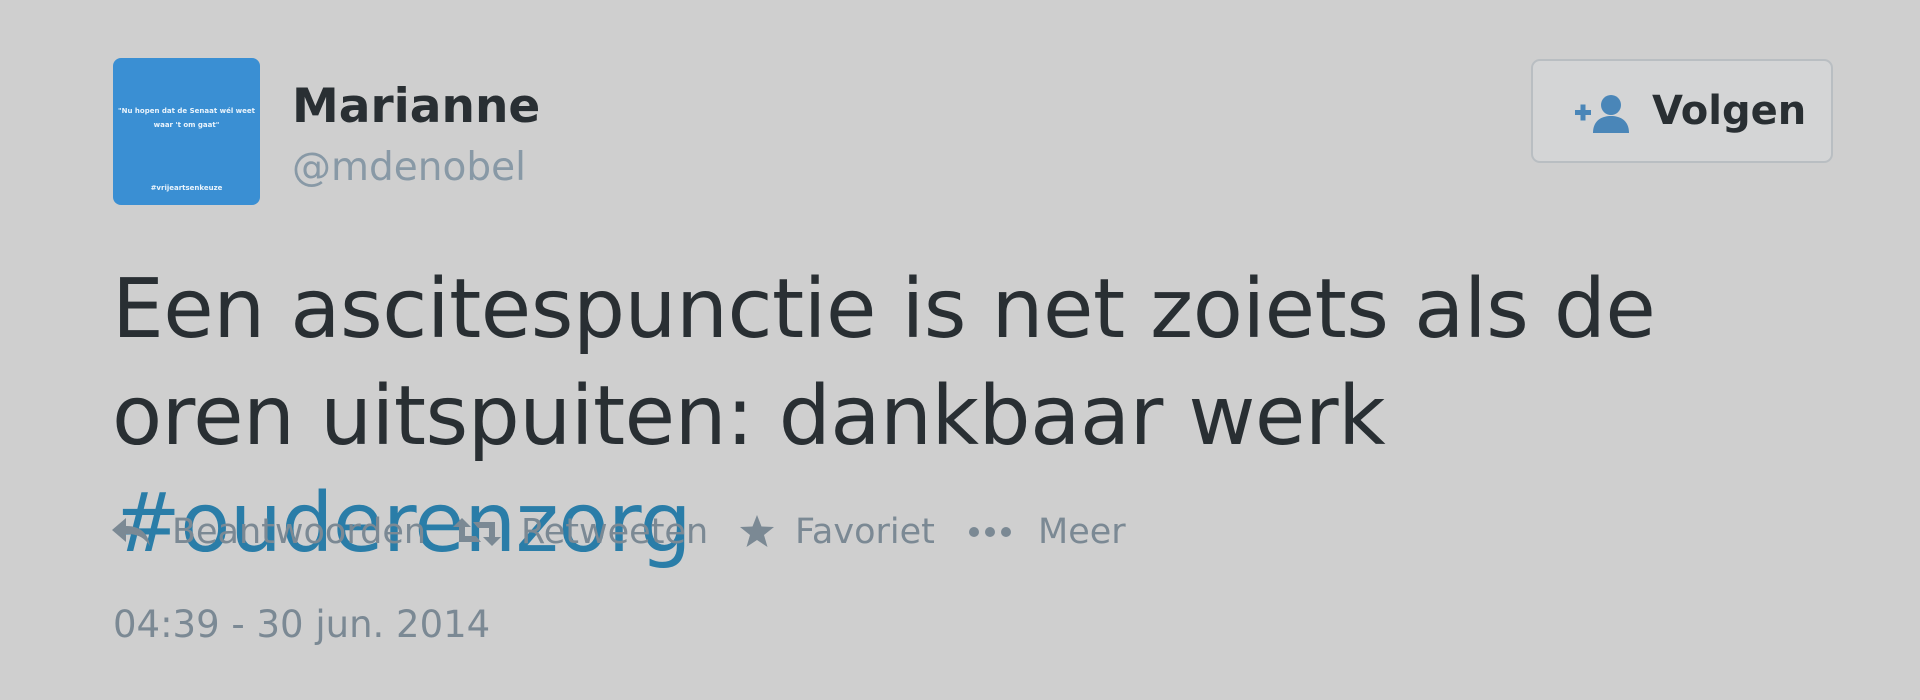 The width and height of the screenshot is (1920, 700). I want to click on reply-icon, so click(131, 532).